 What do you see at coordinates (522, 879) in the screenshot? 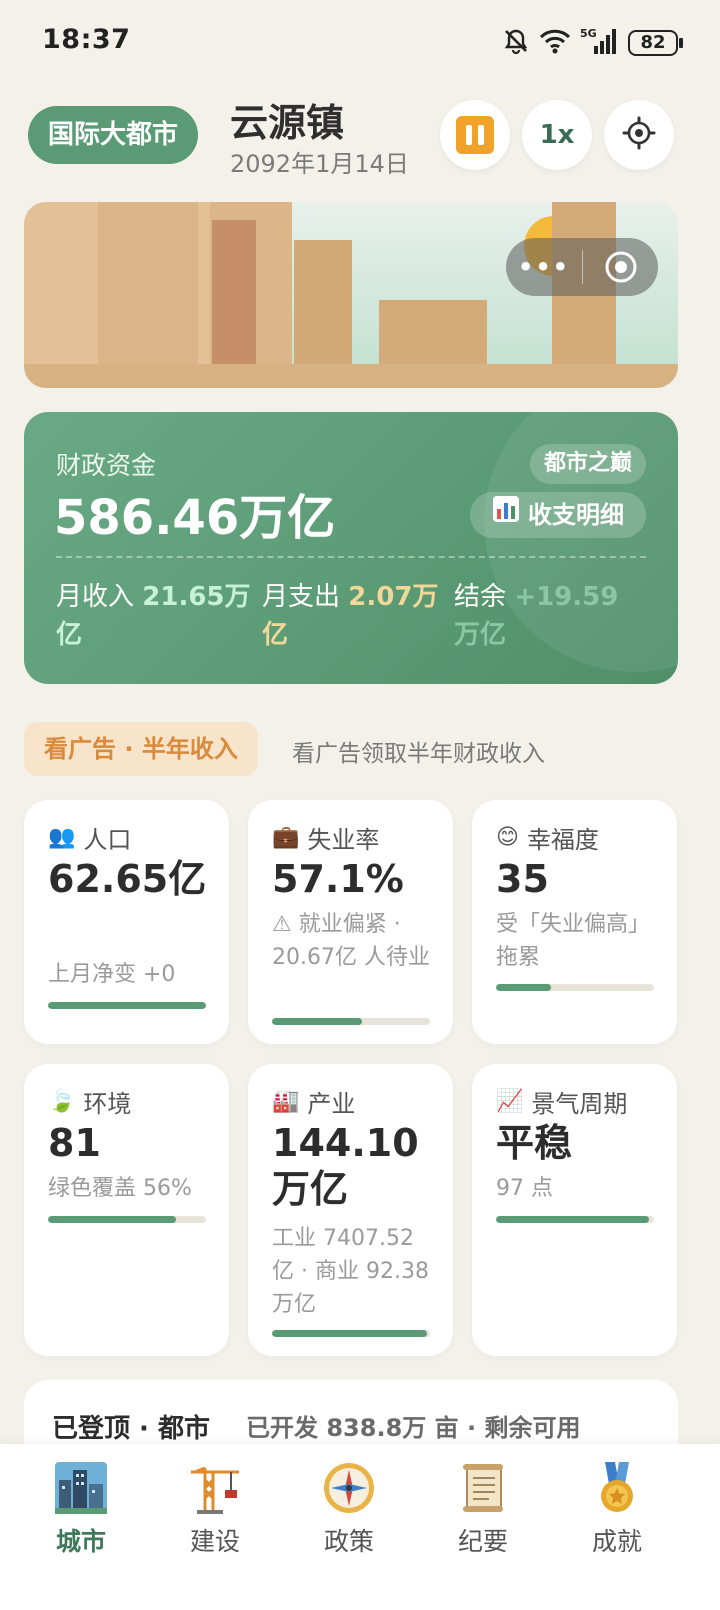
I see `happiness-value: 35` at bounding box center [522, 879].